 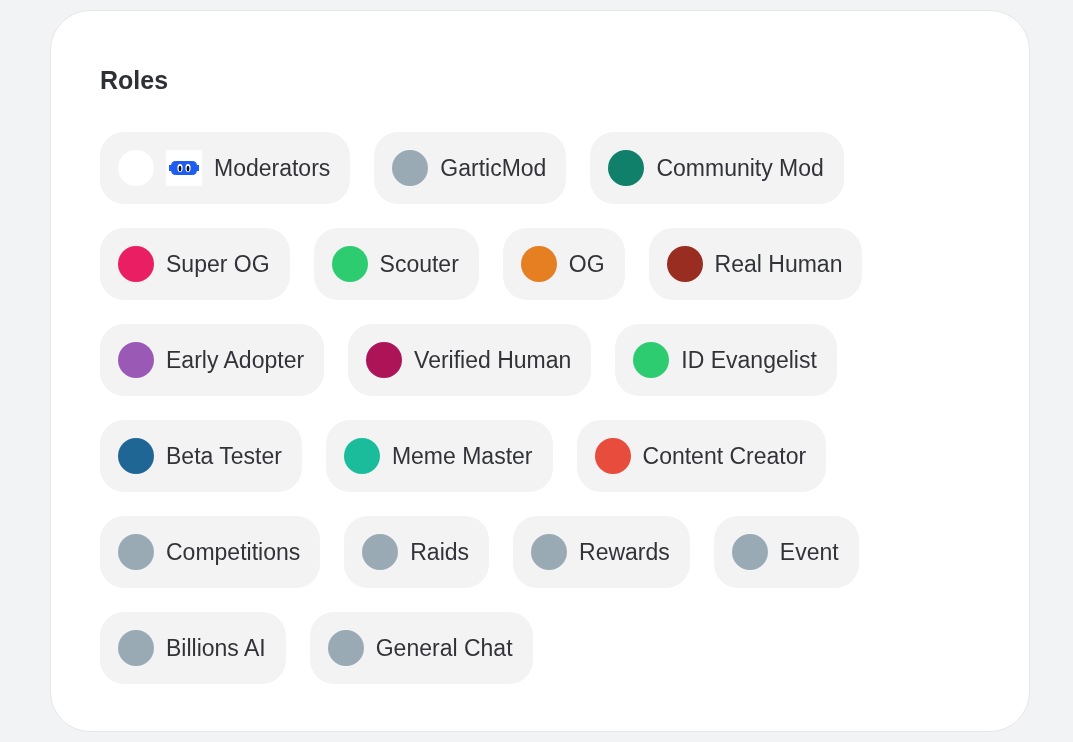 What do you see at coordinates (778, 264) in the screenshot?
I see `role-name: Real Human` at bounding box center [778, 264].